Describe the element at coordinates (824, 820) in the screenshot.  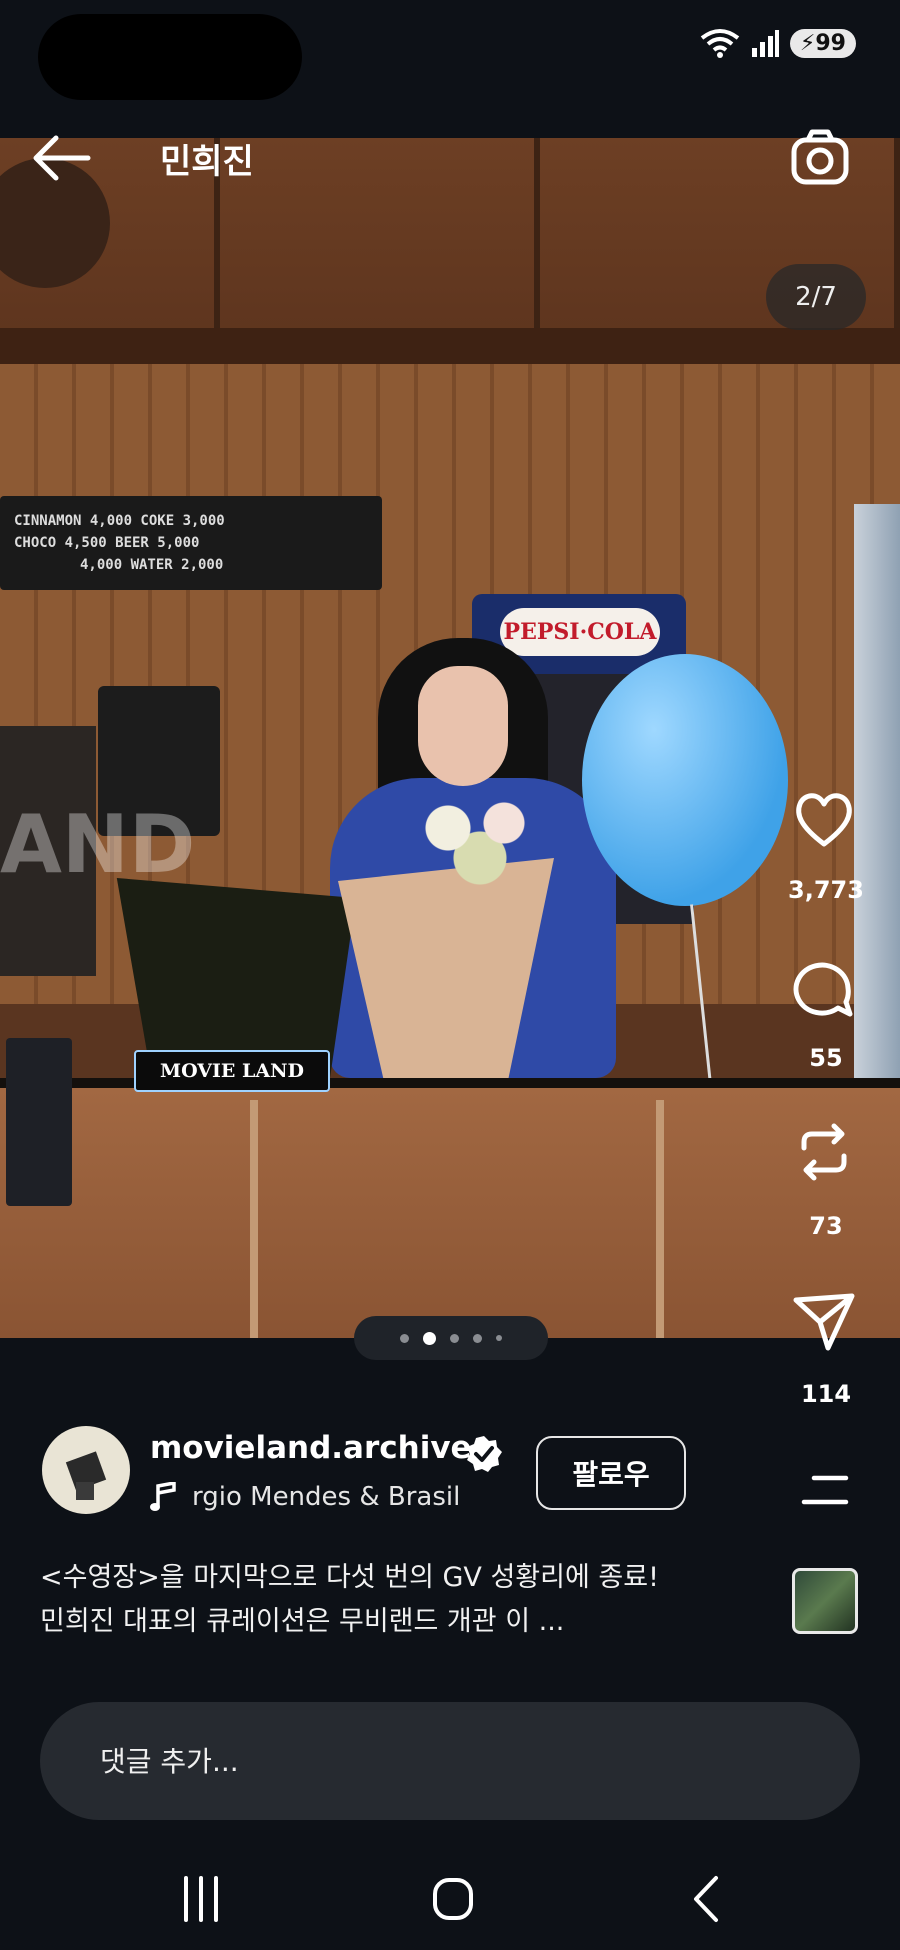
I see `heart-icon` at that location.